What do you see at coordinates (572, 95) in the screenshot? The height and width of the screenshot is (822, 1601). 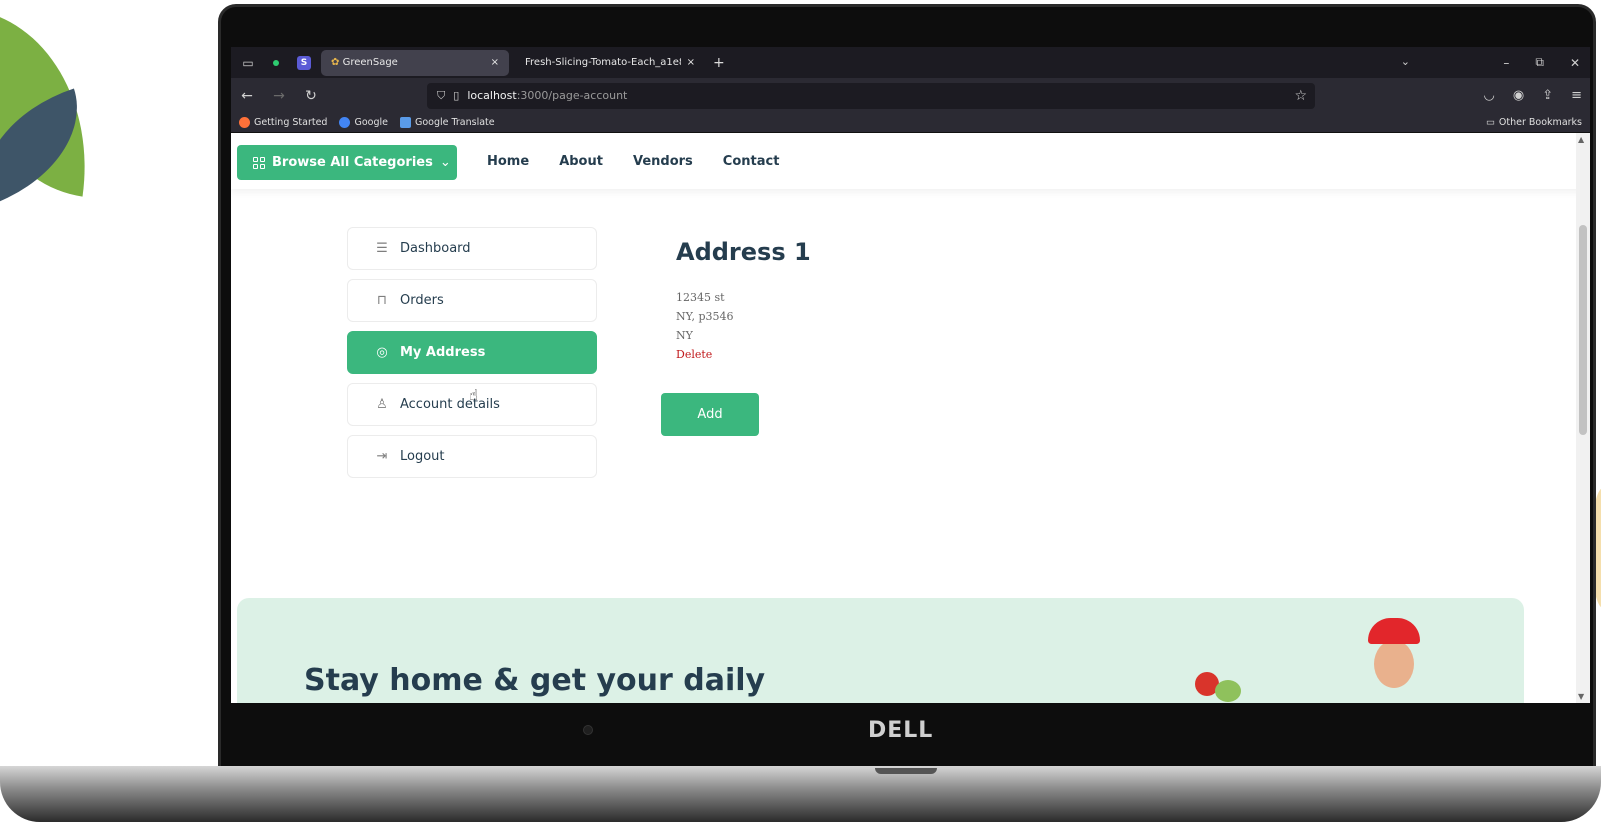 I see `url-path: :3000/page-account` at bounding box center [572, 95].